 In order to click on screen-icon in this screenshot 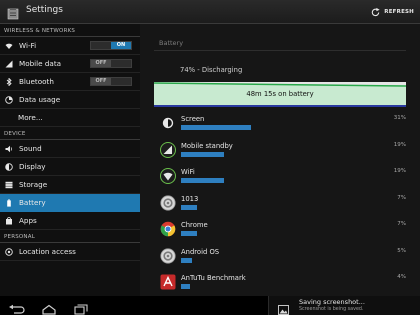, I will do `click(168, 123)`.